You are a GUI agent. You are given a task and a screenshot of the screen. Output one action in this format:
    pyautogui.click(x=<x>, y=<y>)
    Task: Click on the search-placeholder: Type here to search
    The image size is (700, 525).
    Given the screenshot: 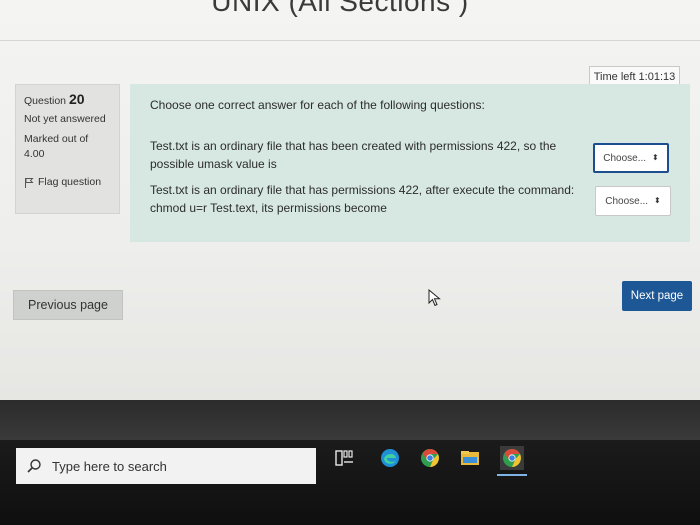 What is the action you would take?
    pyautogui.click(x=109, y=466)
    